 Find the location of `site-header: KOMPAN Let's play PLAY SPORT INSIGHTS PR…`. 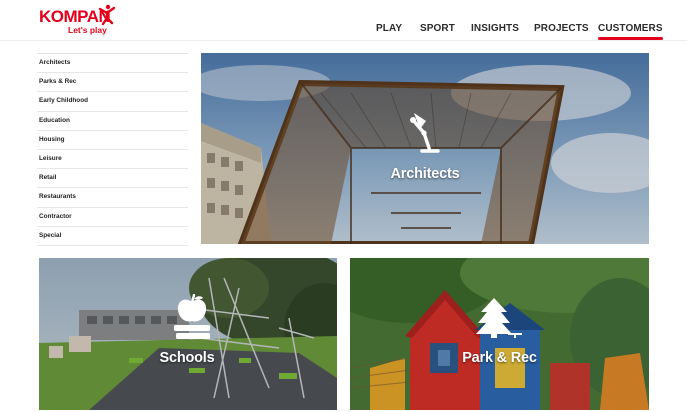

site-header: KOMPAN Let's play PLAY SPORT INSIGHTS PR… is located at coordinates (343, 20).